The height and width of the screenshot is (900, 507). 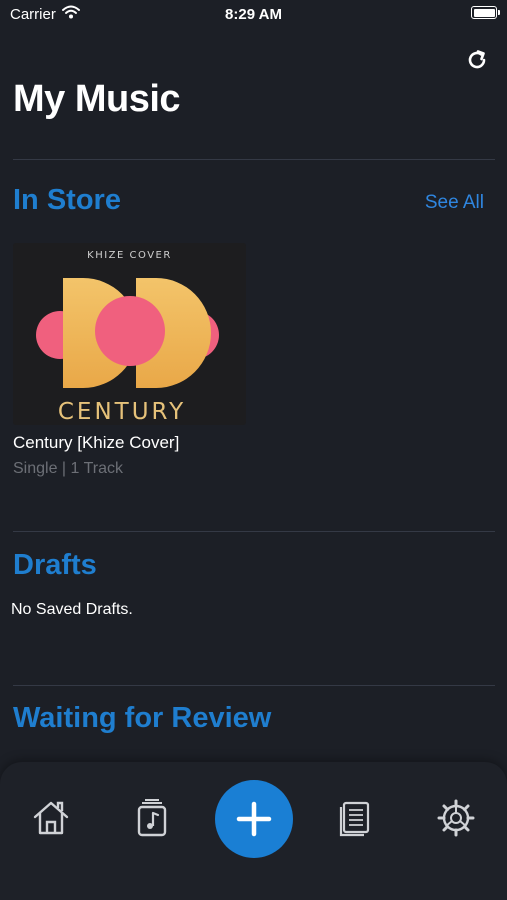 What do you see at coordinates (454, 203) in the screenshot?
I see `see-all-link: See All` at bounding box center [454, 203].